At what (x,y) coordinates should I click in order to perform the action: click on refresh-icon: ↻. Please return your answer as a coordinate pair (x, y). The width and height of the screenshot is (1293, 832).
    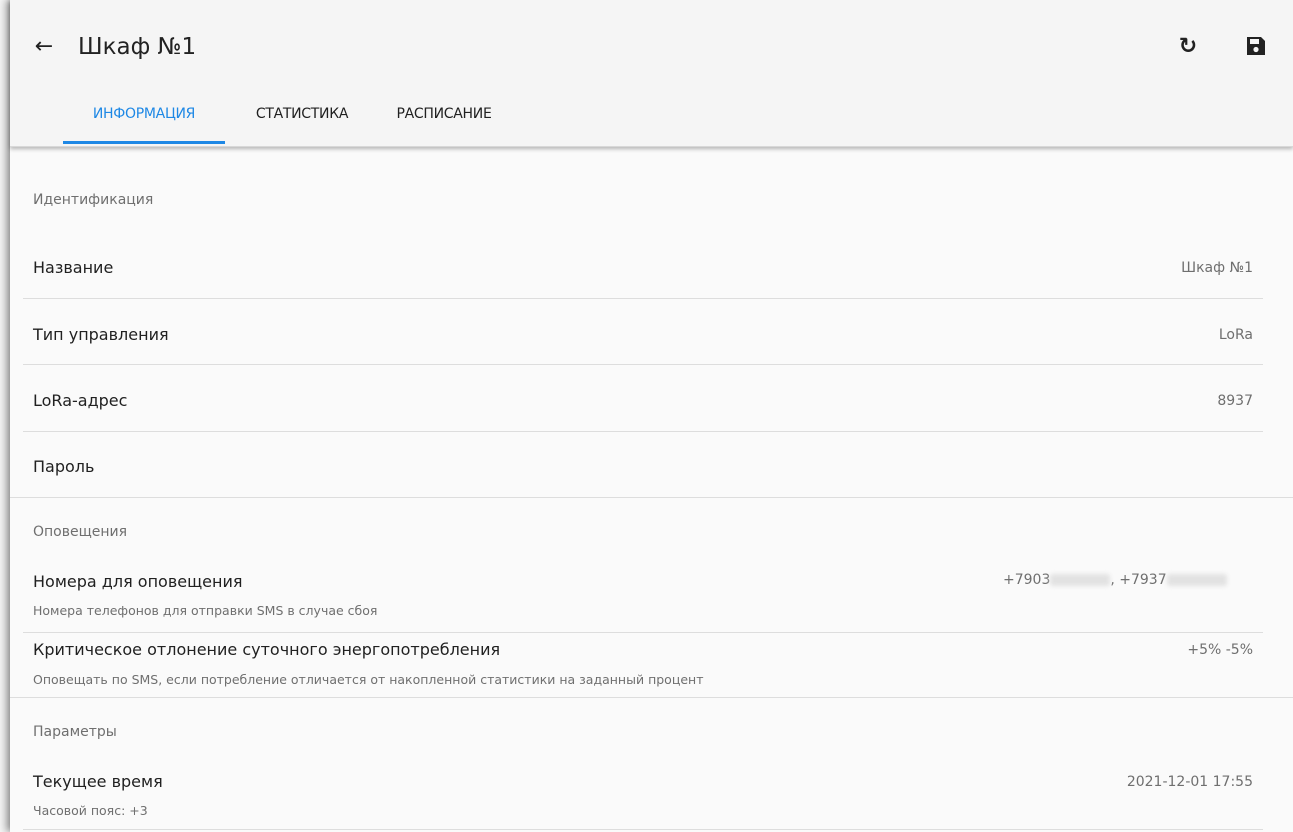
    Looking at the image, I should click on (1188, 46).